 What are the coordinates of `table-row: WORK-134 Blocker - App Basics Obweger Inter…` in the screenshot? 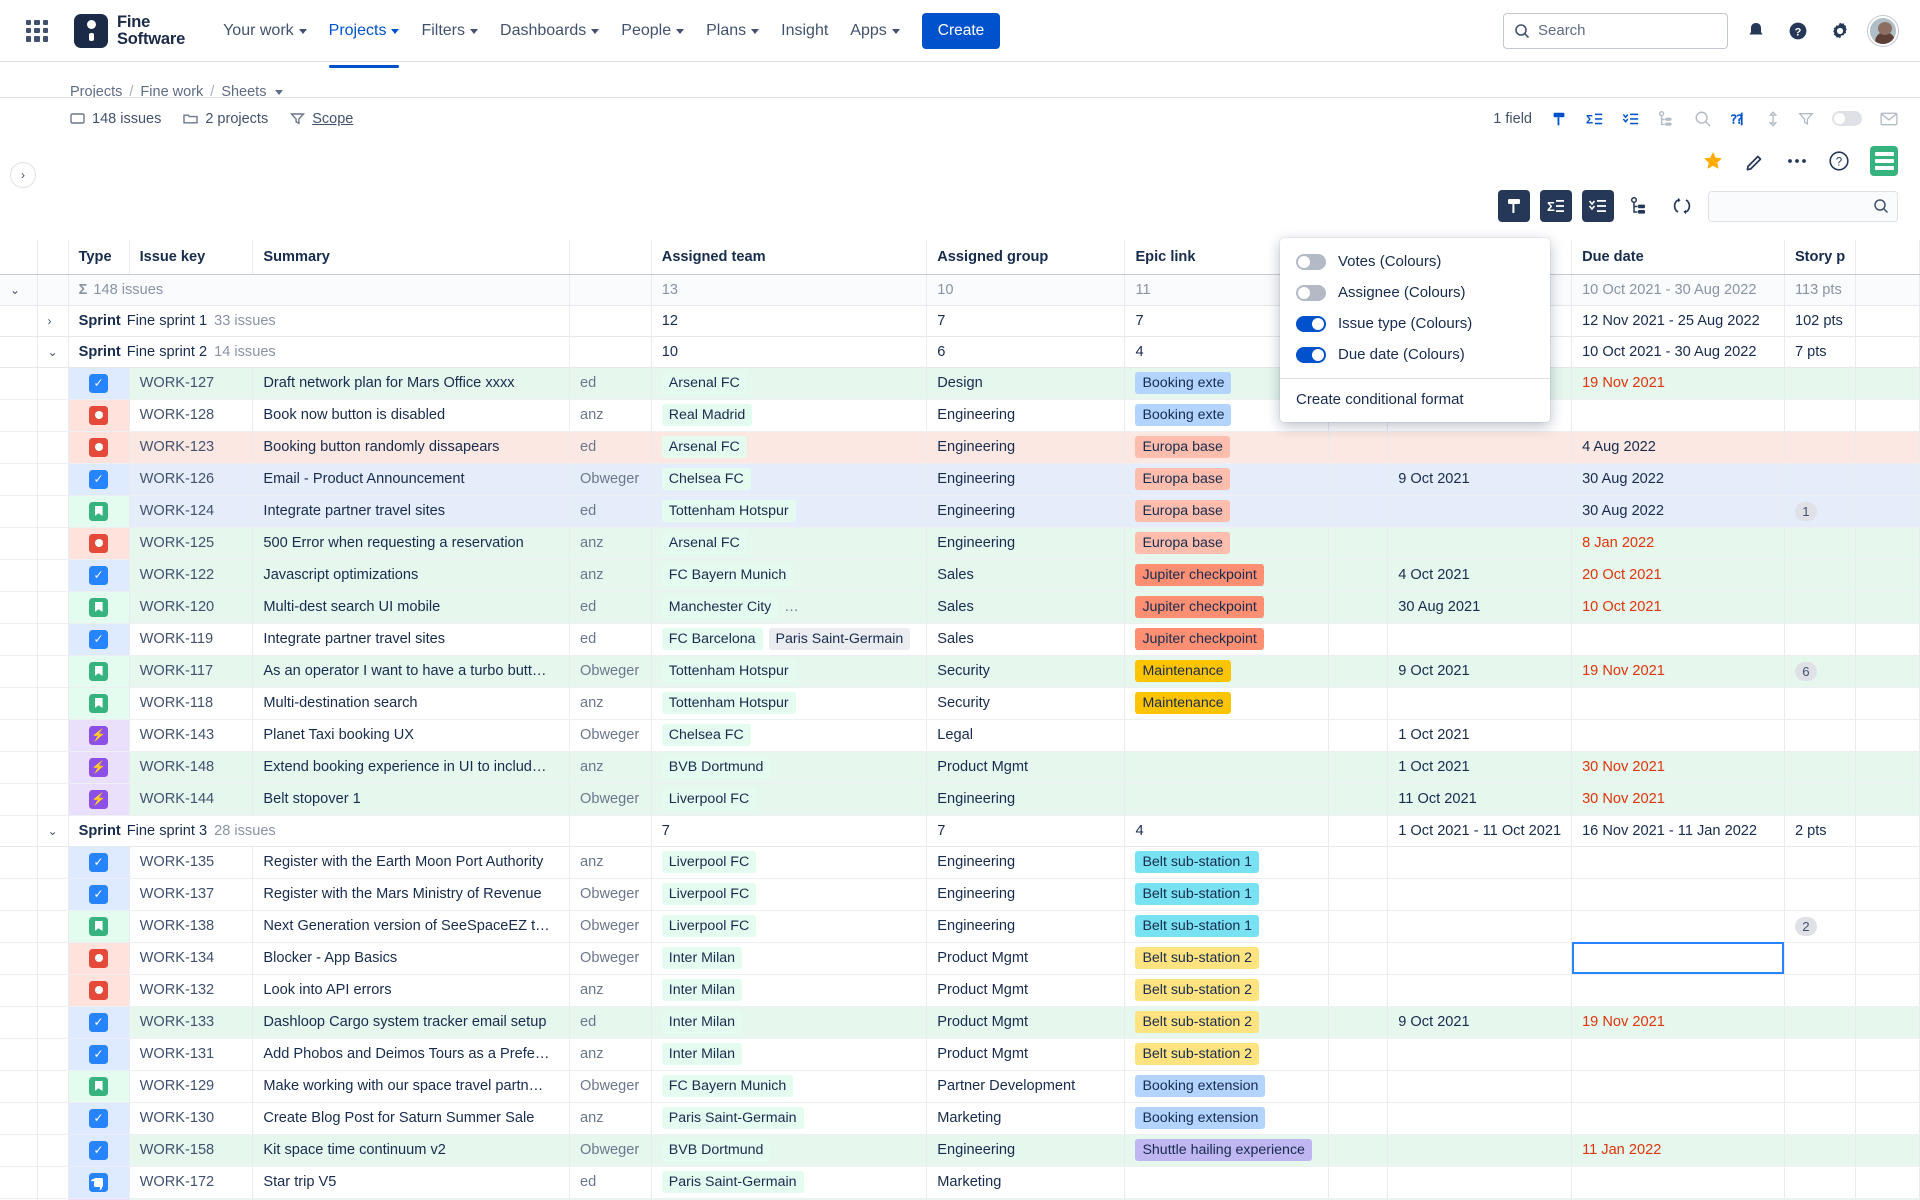 It's located at (960, 958).